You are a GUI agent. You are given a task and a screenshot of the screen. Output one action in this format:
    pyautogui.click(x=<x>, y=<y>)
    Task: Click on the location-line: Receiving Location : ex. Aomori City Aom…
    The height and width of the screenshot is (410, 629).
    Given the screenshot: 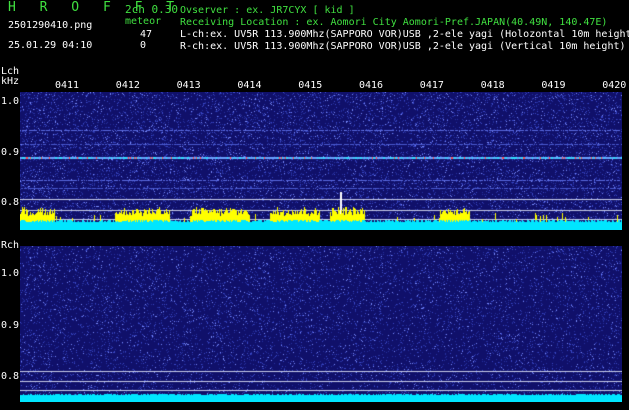 What is the action you would take?
    pyautogui.click(x=394, y=22)
    